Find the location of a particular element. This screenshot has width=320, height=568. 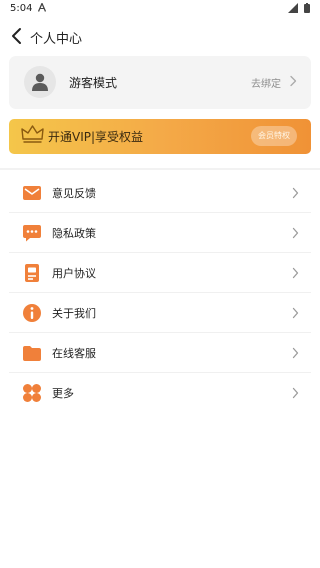

menu-item-privacy-policy: 隐私政策 is located at coordinates (160, 233).